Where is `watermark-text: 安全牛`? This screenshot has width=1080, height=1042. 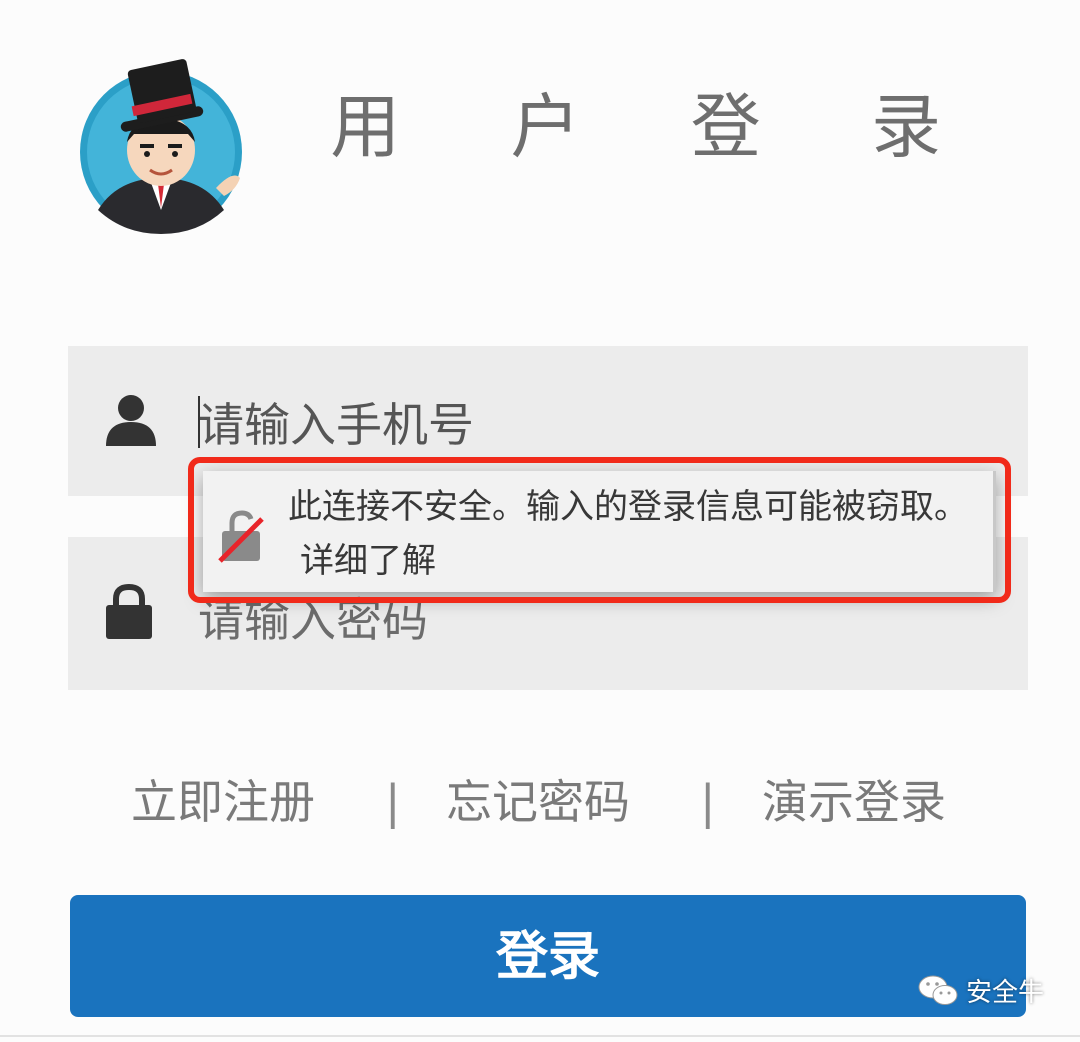 watermark-text: 安全牛 is located at coordinates (1005, 993).